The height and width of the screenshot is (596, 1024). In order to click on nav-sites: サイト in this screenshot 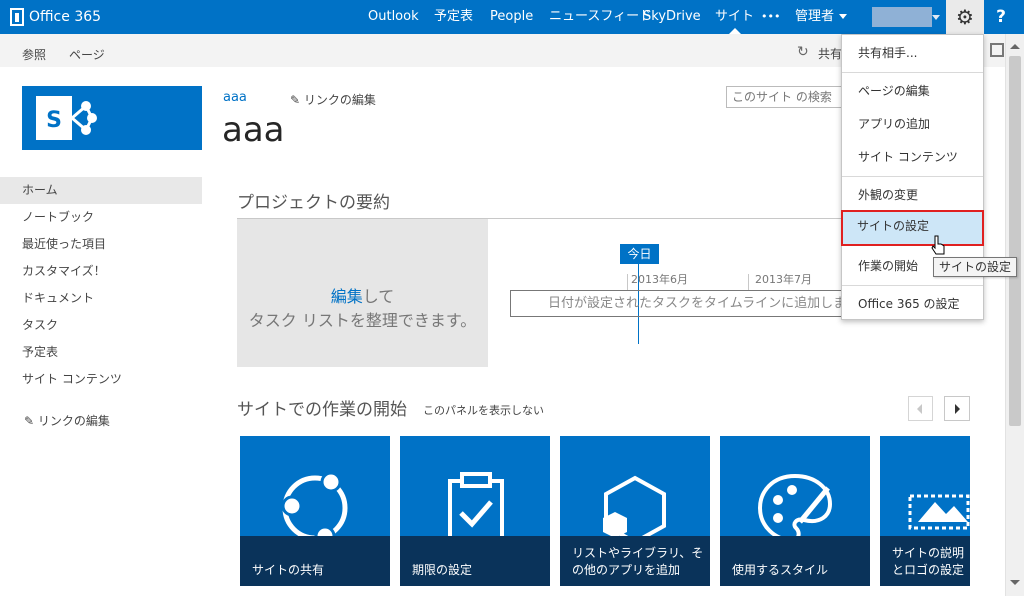, I will do `click(734, 17)`.